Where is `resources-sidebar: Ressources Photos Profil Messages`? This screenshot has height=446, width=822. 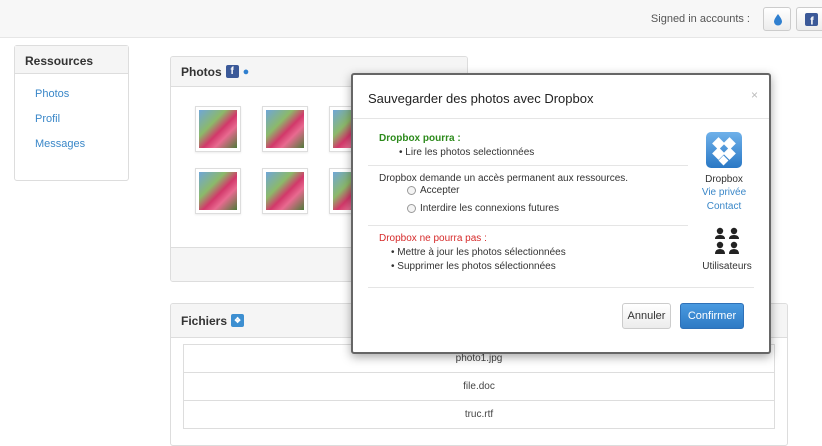
resources-sidebar: Ressources Photos Profil Messages is located at coordinates (71, 113).